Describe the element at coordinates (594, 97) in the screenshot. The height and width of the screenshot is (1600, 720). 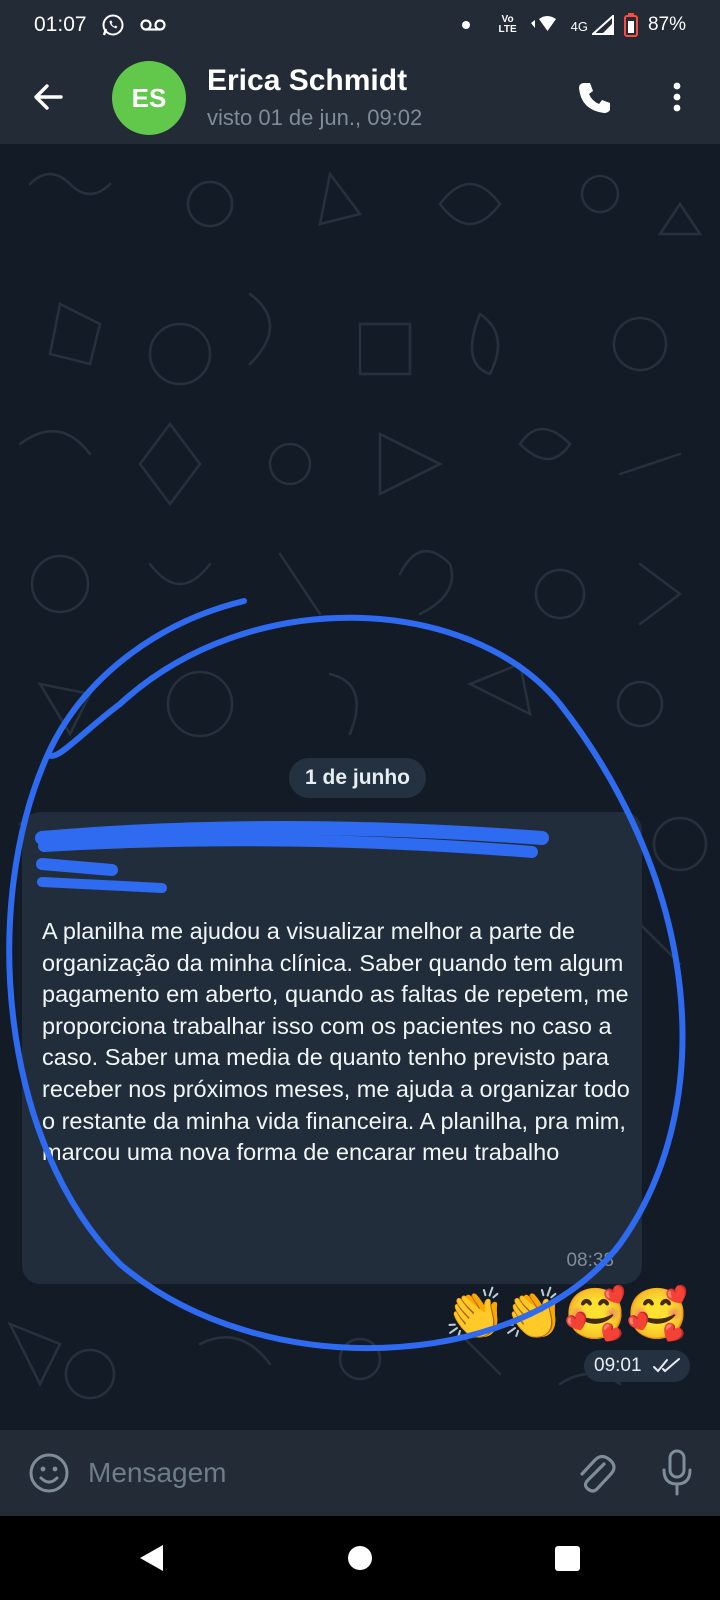
I see `phone-icon` at that location.